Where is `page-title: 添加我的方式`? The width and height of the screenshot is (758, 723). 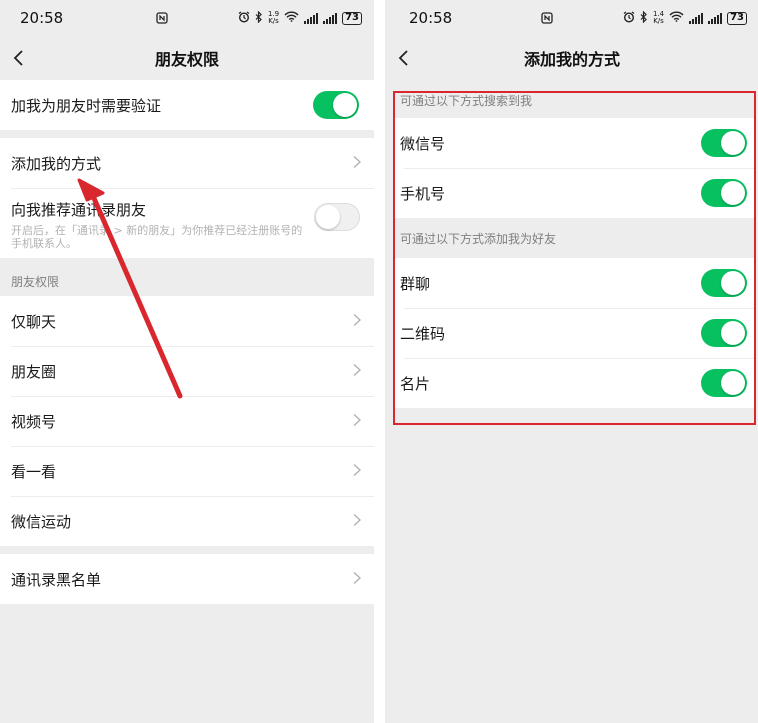 page-title: 添加我的方式 is located at coordinates (571, 59).